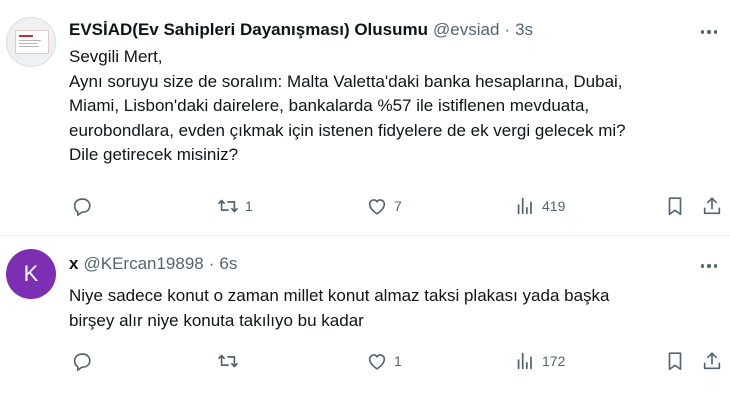 Image resolution: width=730 pixels, height=420 pixels. I want to click on tweet-text-line: Sevgili Mert,, so click(116, 56).